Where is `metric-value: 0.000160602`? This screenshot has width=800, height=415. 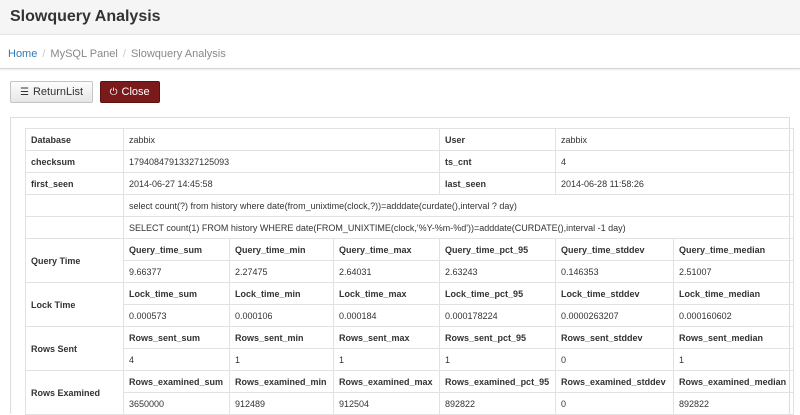
metric-value: 0.000160602 is located at coordinates (734, 315).